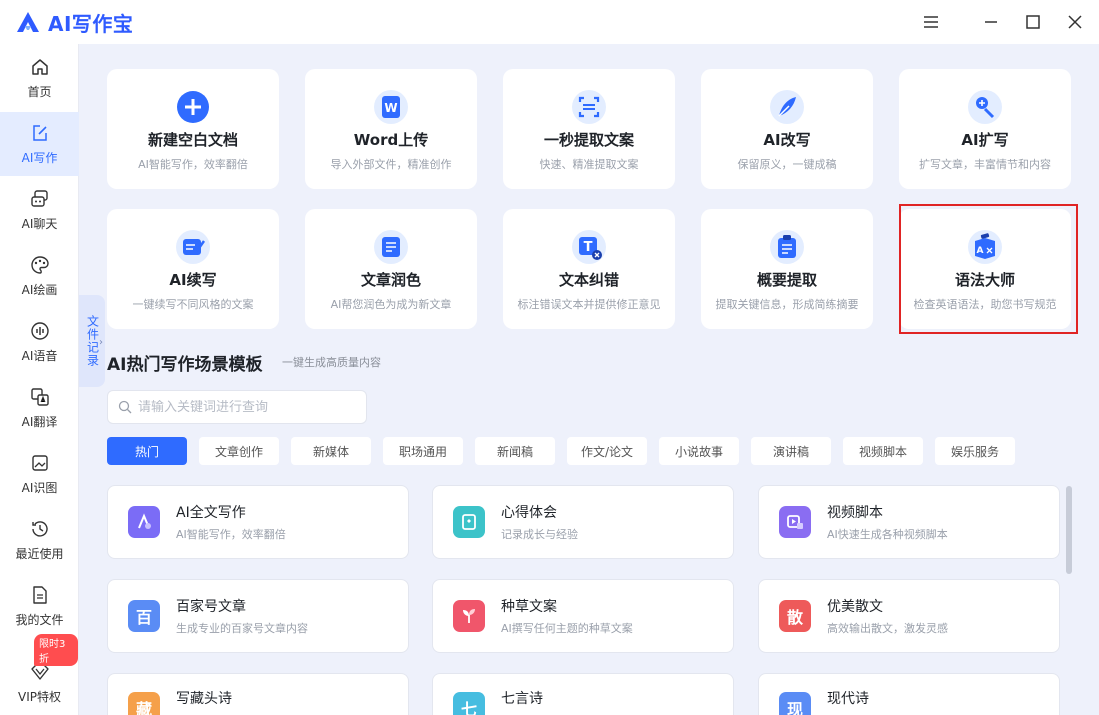 The height and width of the screenshot is (715, 1099). I want to click on tool-text-correction: T 文本纠错 标注错误文本并提供修正意见, so click(589, 269).